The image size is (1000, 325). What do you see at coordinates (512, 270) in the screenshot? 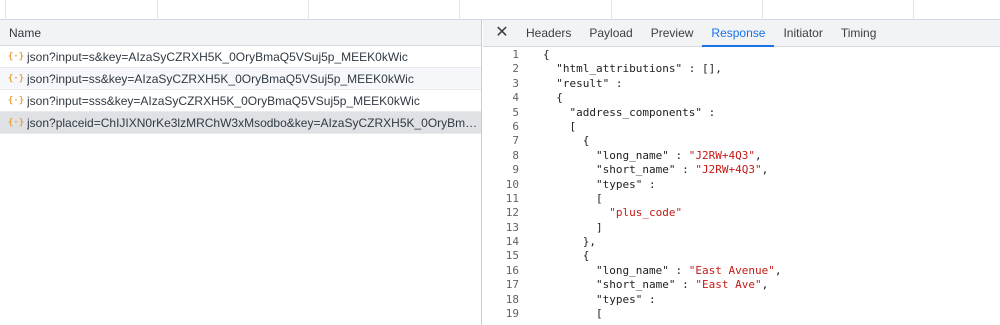
I see `line-number: 16` at bounding box center [512, 270].